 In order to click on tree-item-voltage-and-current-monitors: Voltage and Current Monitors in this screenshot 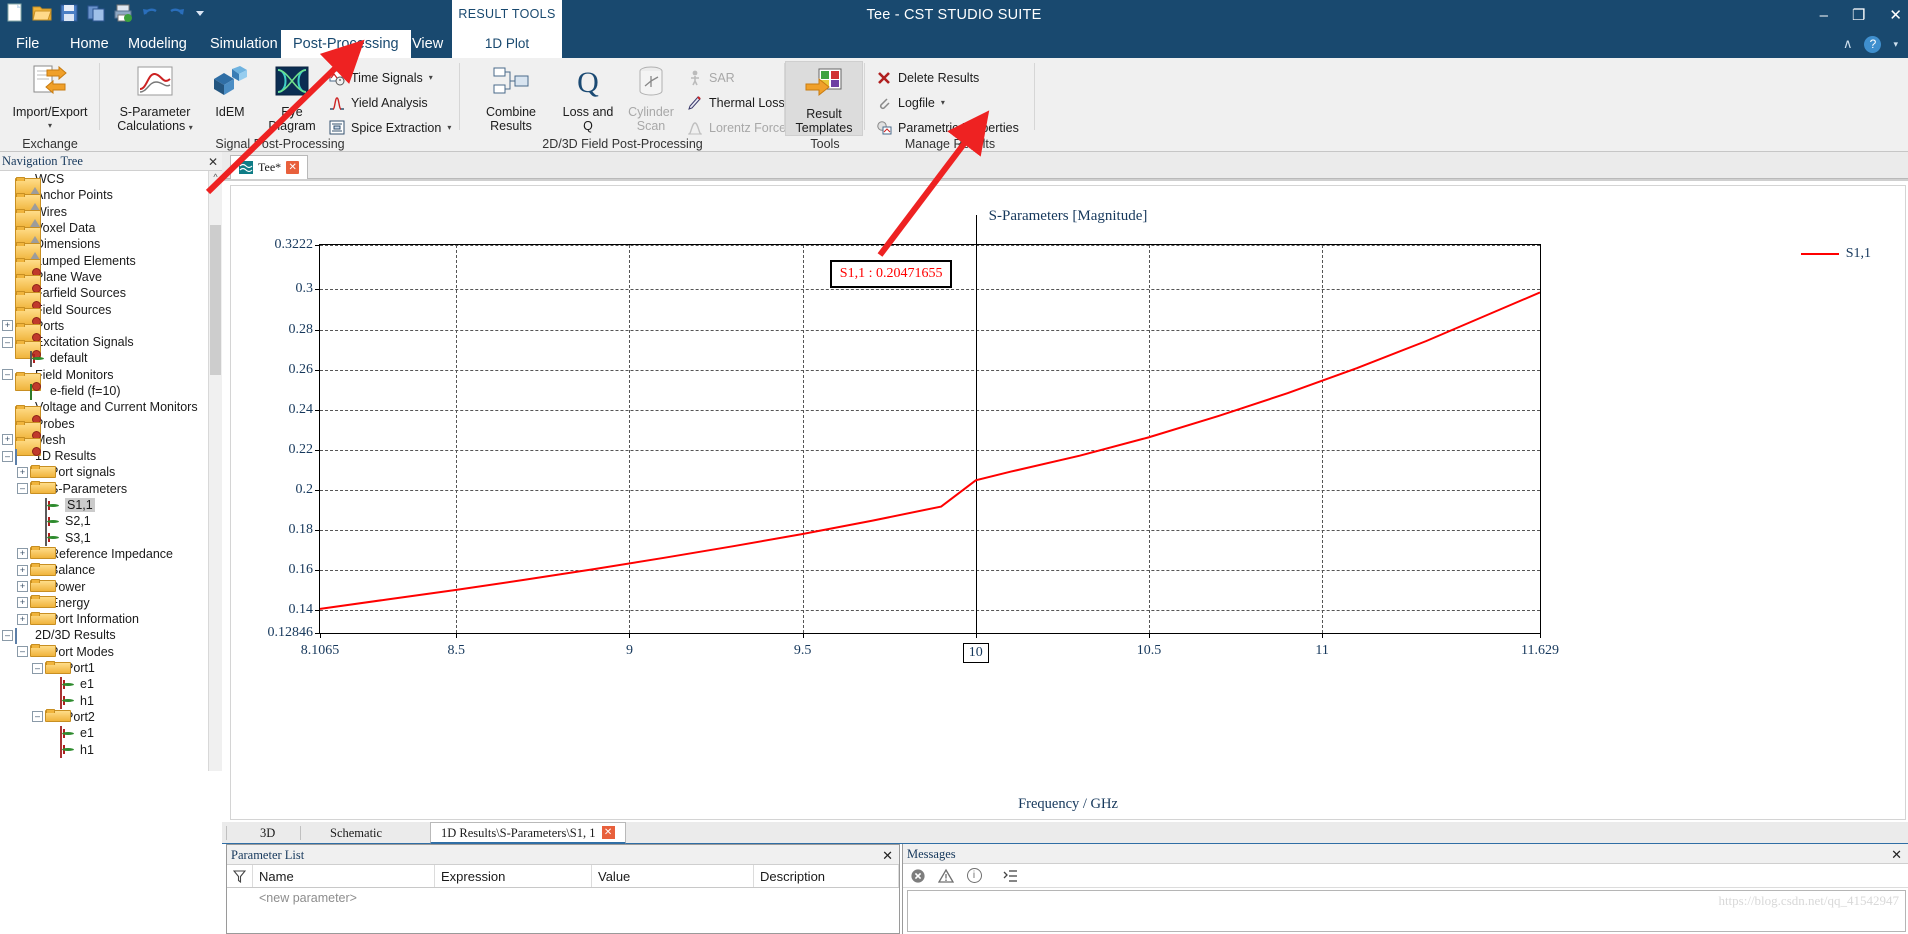, I will do `click(104, 411)`.